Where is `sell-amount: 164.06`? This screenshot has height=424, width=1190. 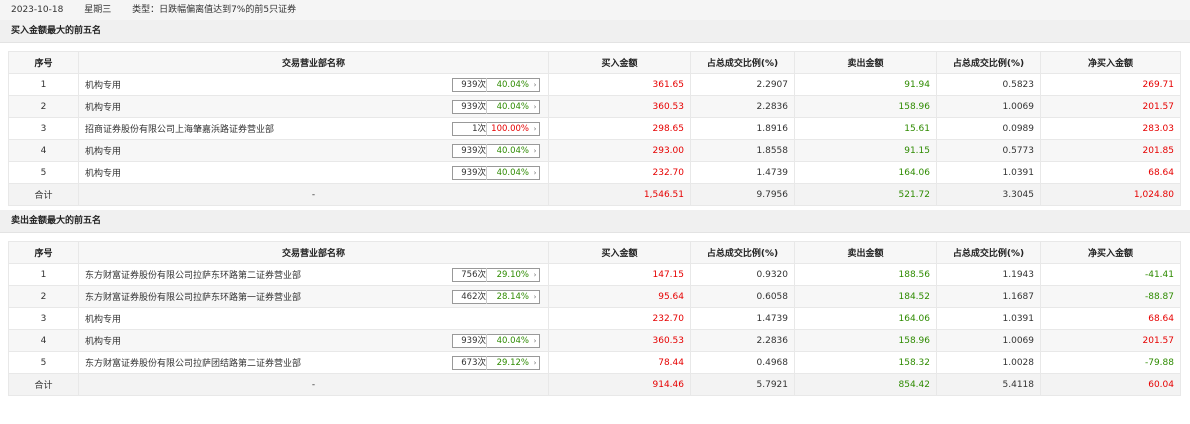
sell-amount: 164.06 is located at coordinates (865, 318).